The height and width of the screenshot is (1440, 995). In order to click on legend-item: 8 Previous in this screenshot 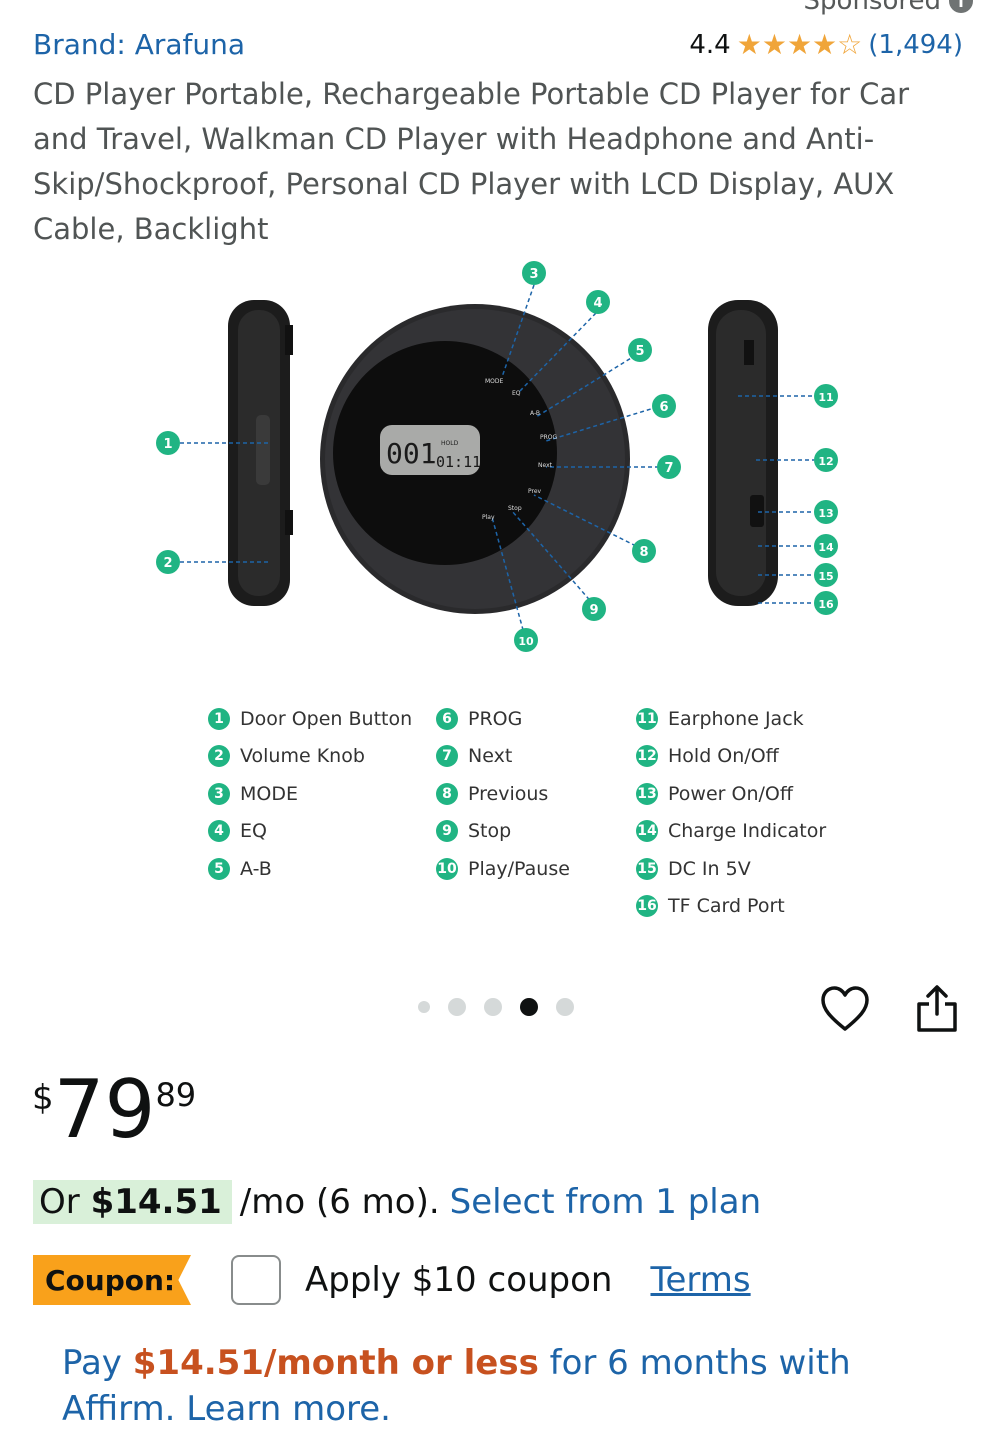, I will do `click(503, 794)`.